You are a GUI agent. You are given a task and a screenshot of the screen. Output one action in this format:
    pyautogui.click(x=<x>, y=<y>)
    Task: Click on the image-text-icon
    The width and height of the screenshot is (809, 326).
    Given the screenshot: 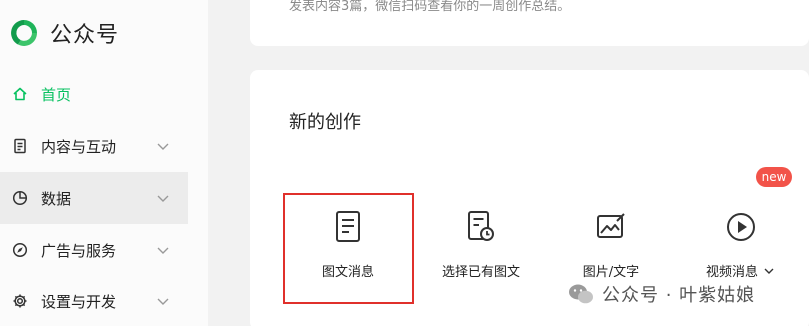 What is the action you would take?
    pyautogui.click(x=611, y=225)
    